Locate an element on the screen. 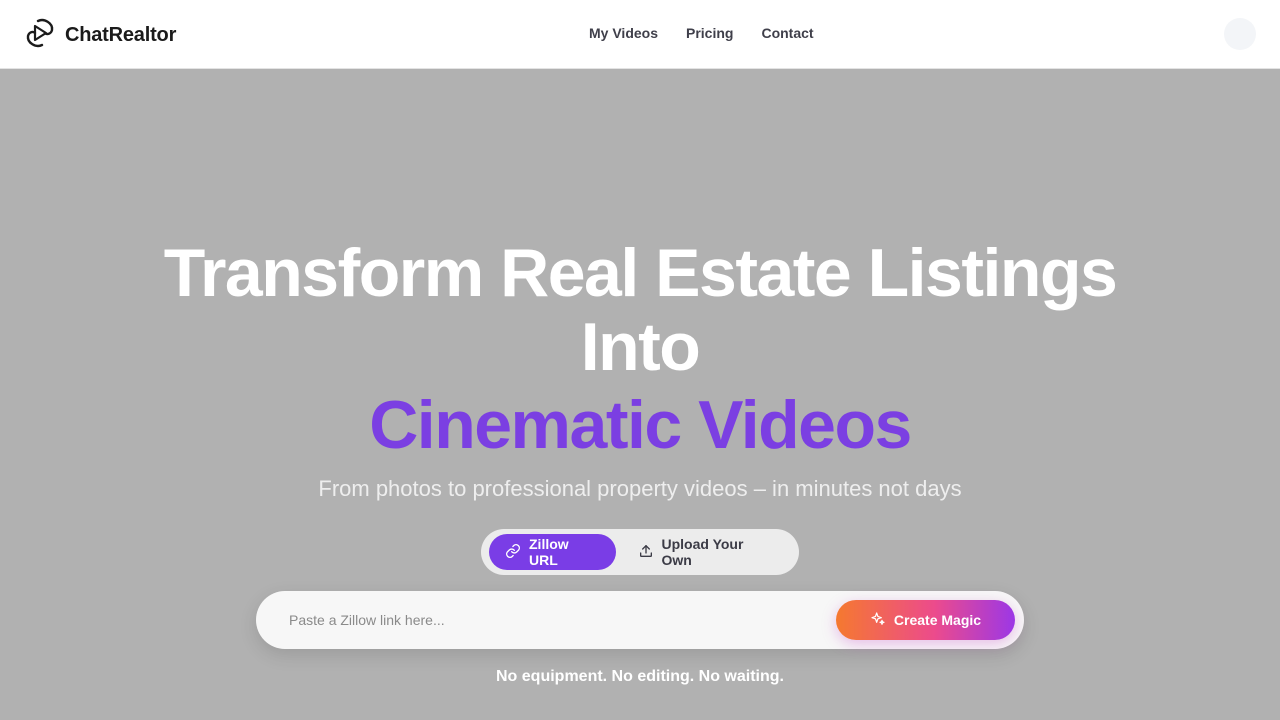  create-magic-button: Create Magic is located at coordinates (925, 620).